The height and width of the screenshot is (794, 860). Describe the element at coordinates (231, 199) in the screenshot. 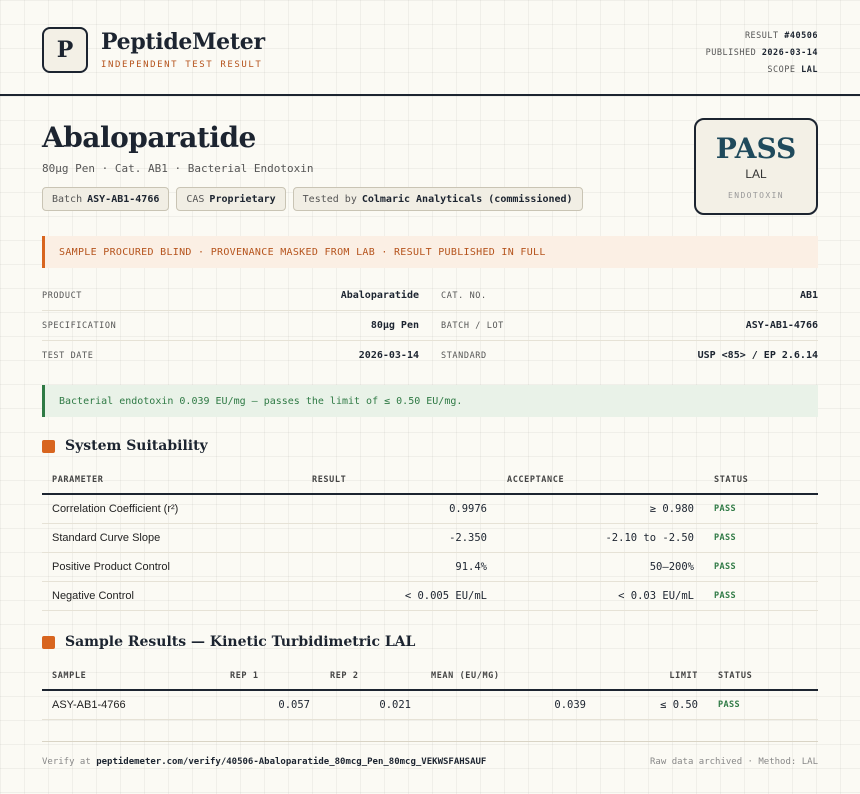

I see `chip-cas: CAS Proprietary` at that location.